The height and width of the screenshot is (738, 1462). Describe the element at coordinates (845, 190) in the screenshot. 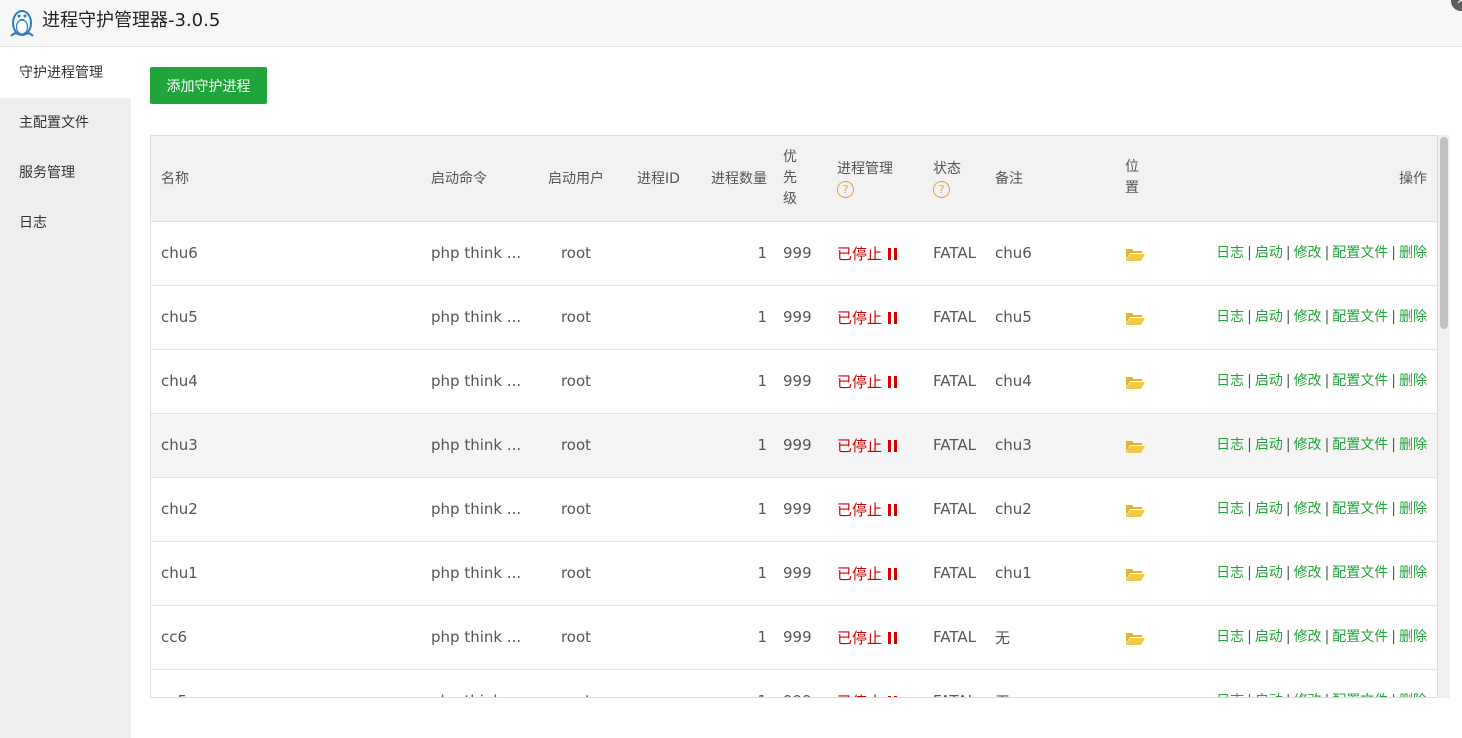

I see `manage-help-icon: ?` at that location.